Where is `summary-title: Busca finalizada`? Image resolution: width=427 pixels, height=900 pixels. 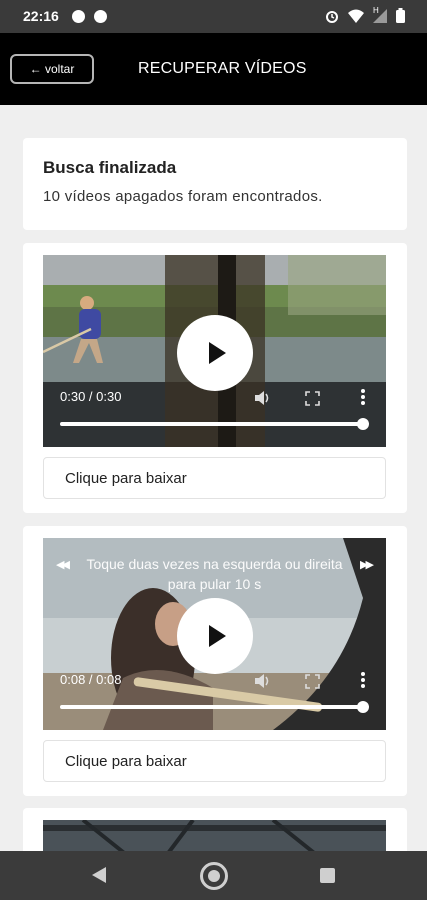
summary-title: Busca finalizada is located at coordinates (110, 167).